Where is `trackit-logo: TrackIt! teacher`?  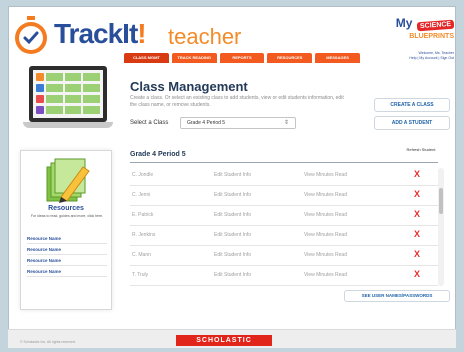
trackit-logo: TrackIt! teacher is located at coordinates (126, 36).